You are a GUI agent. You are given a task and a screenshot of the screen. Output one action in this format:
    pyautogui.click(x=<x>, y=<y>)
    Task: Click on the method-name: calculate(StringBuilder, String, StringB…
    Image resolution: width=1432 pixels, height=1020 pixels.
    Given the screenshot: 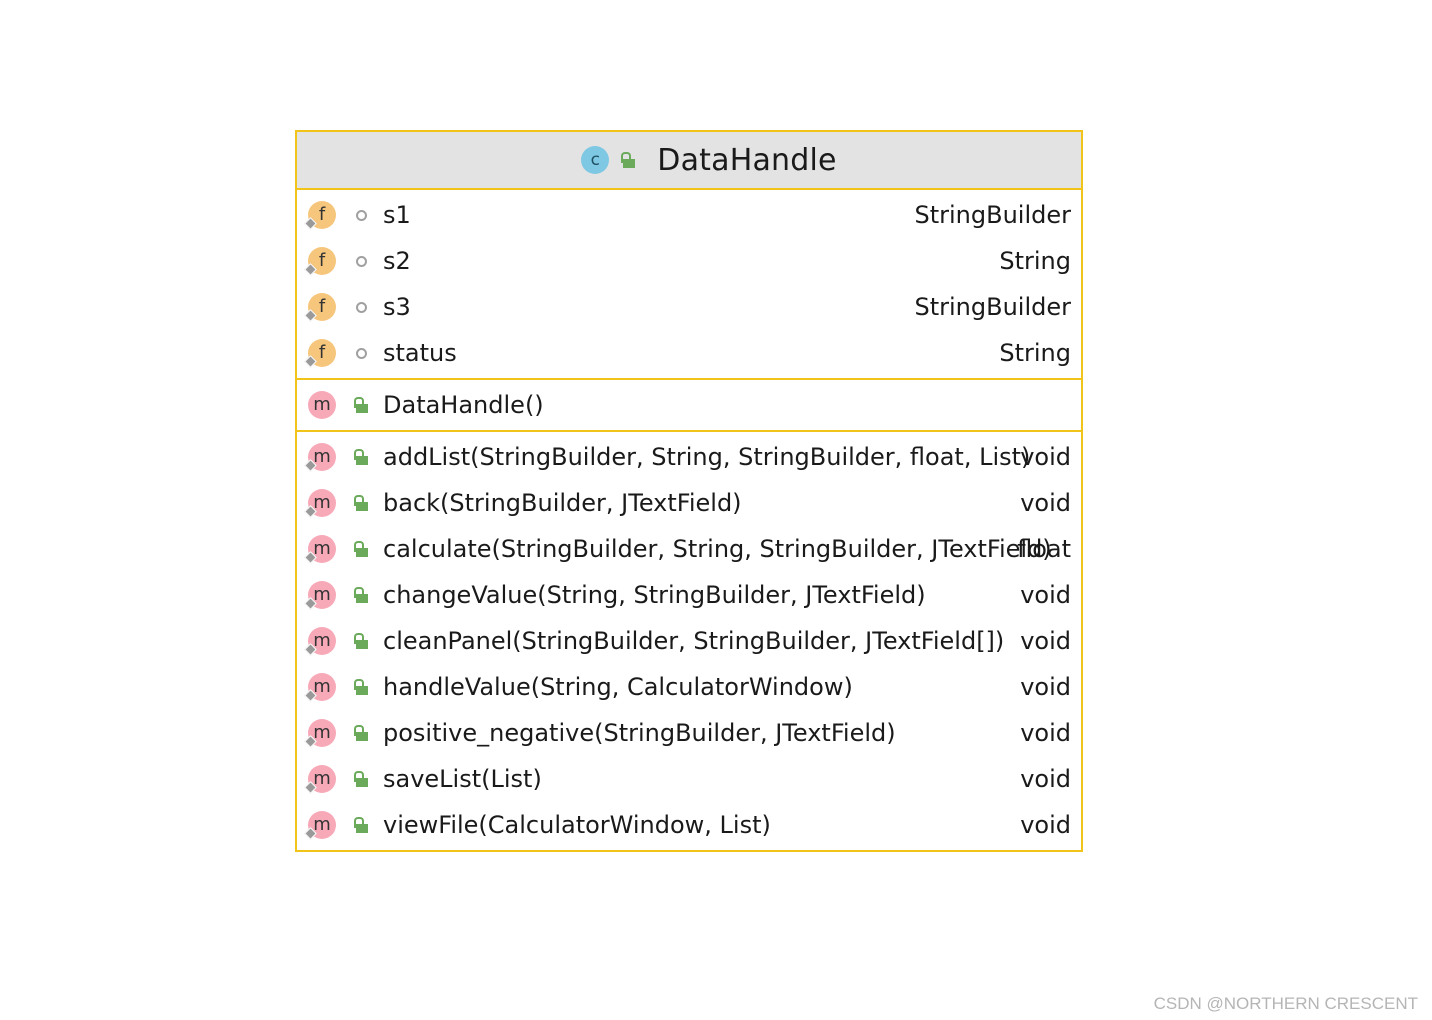 What is the action you would take?
    pyautogui.click(x=717, y=549)
    